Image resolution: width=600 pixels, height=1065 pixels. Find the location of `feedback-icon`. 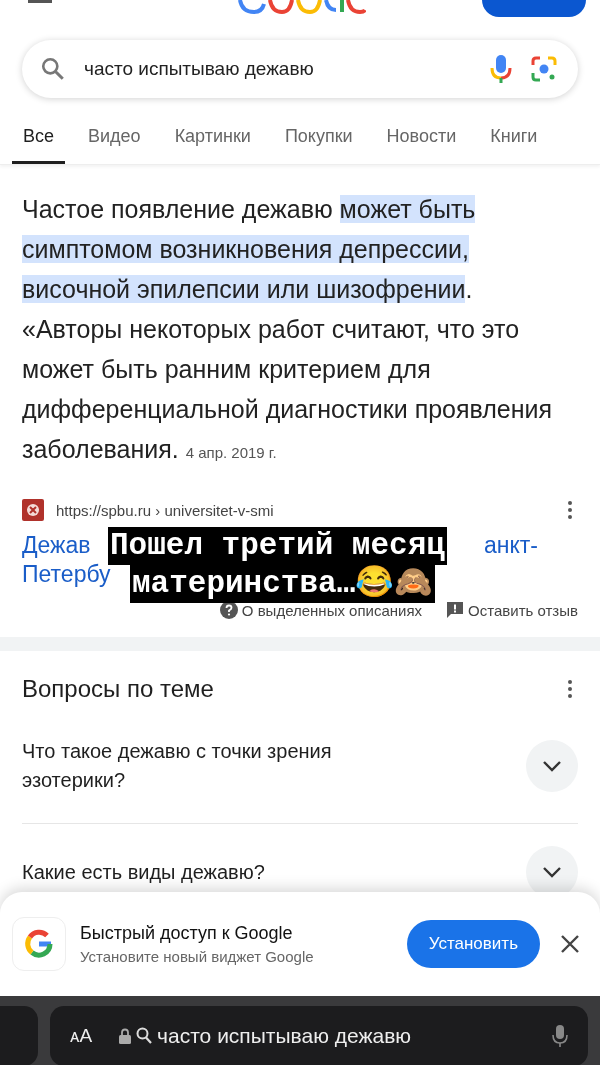

feedback-icon is located at coordinates (455, 610).